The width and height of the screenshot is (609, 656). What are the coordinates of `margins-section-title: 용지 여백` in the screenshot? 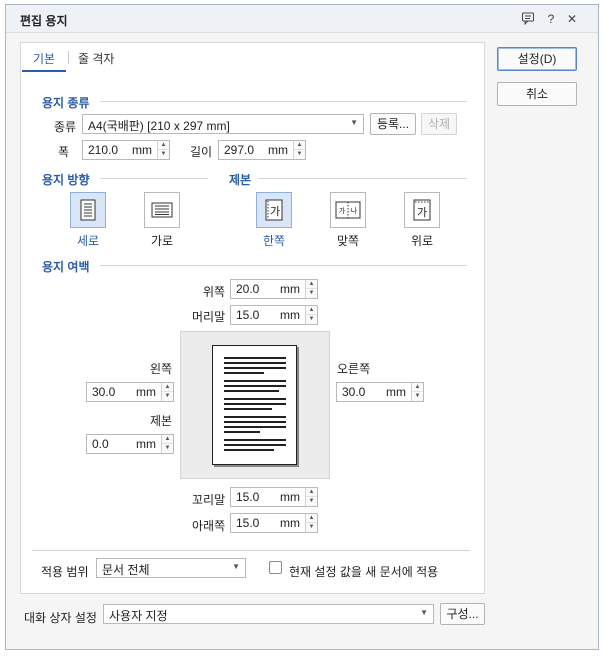 It's located at (66, 267).